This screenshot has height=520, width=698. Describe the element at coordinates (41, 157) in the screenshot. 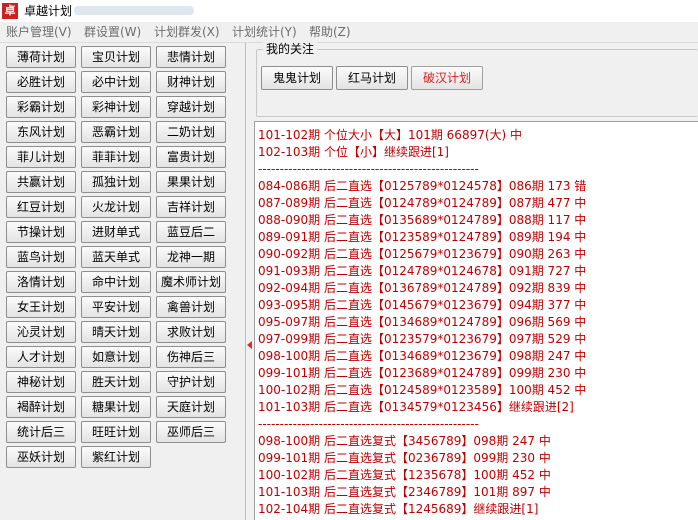

I see `plan-button: 菲儿计划` at that location.